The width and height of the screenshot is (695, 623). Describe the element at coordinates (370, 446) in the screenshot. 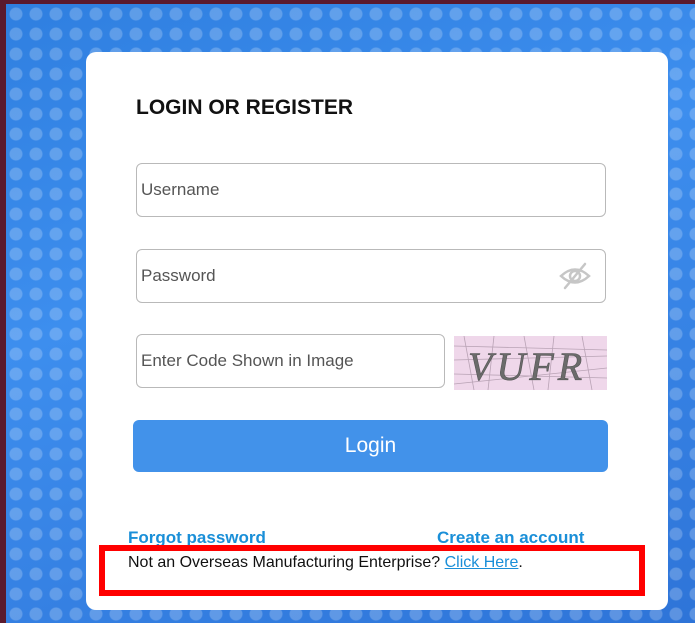

I see `login-button: Login` at that location.